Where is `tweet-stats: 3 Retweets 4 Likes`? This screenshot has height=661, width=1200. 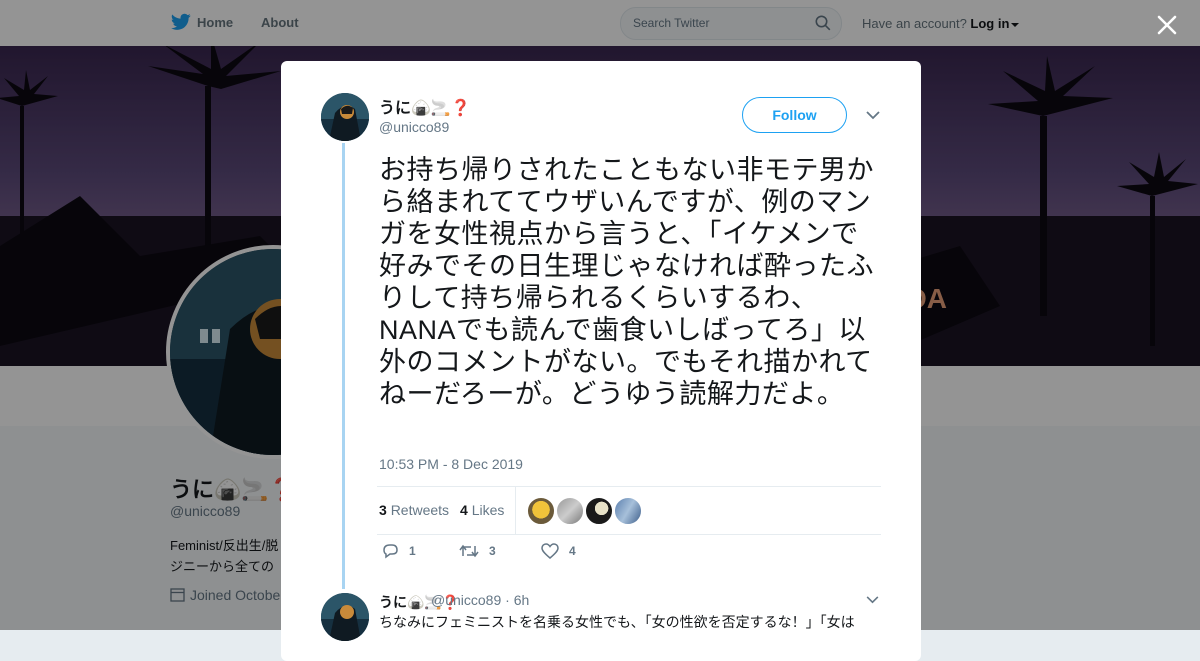 tweet-stats: 3 Retweets 4 Likes is located at coordinates (629, 510).